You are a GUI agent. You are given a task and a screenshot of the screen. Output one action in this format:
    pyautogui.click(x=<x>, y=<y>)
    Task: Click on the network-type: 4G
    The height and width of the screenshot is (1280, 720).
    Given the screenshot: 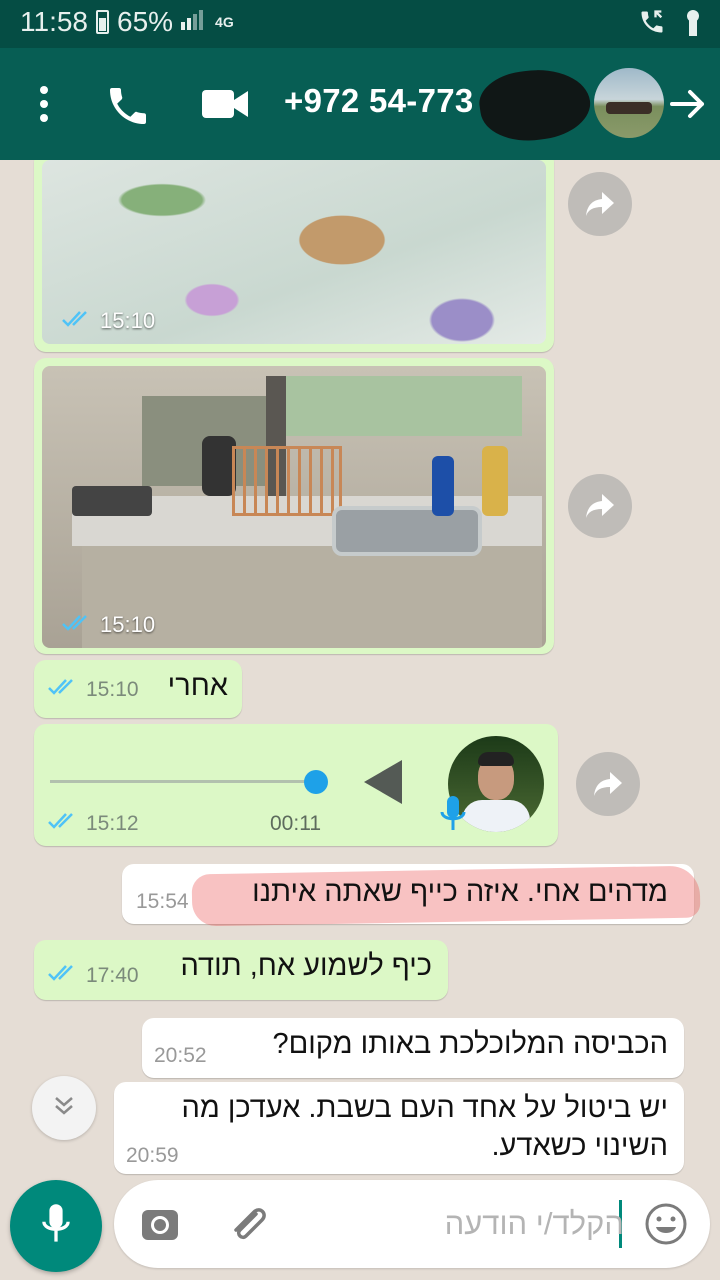 What is the action you would take?
    pyautogui.click(x=224, y=22)
    